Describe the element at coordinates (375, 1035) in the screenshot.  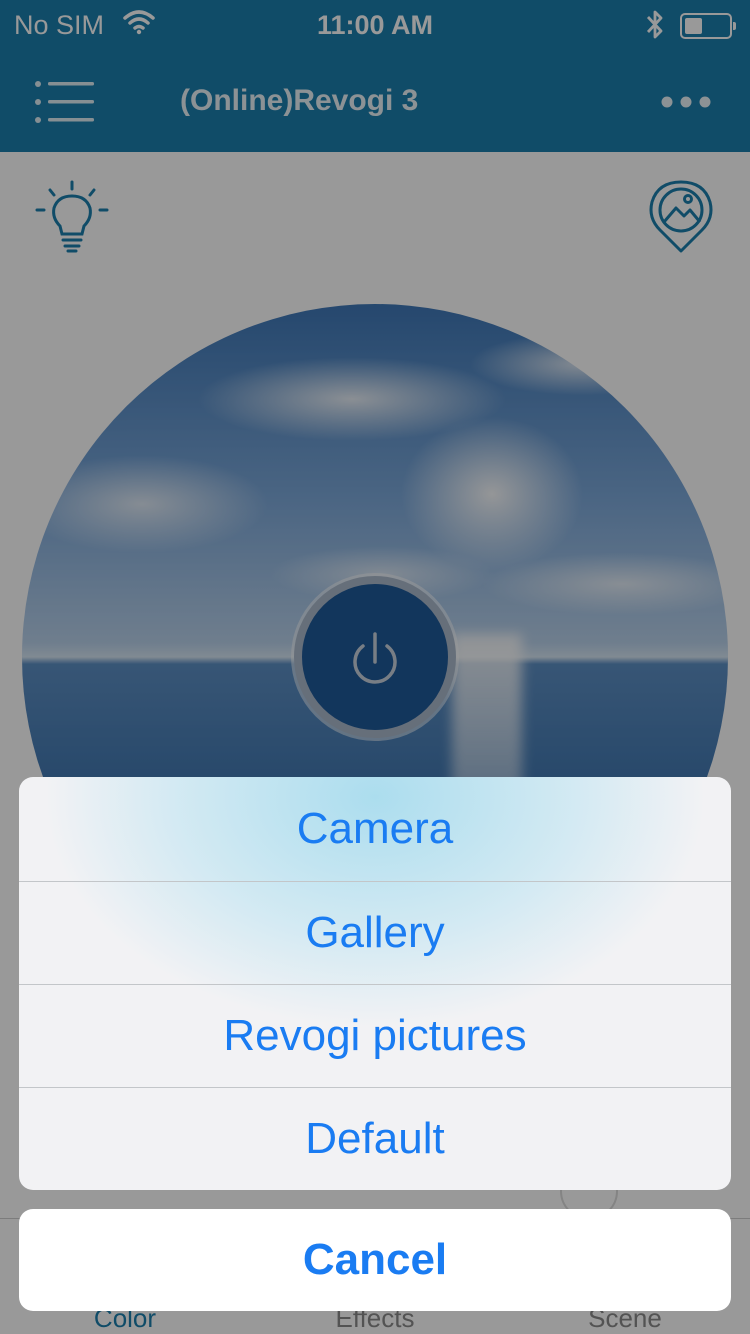
I see `revogi-pictures-option: Revogi pictures` at that location.